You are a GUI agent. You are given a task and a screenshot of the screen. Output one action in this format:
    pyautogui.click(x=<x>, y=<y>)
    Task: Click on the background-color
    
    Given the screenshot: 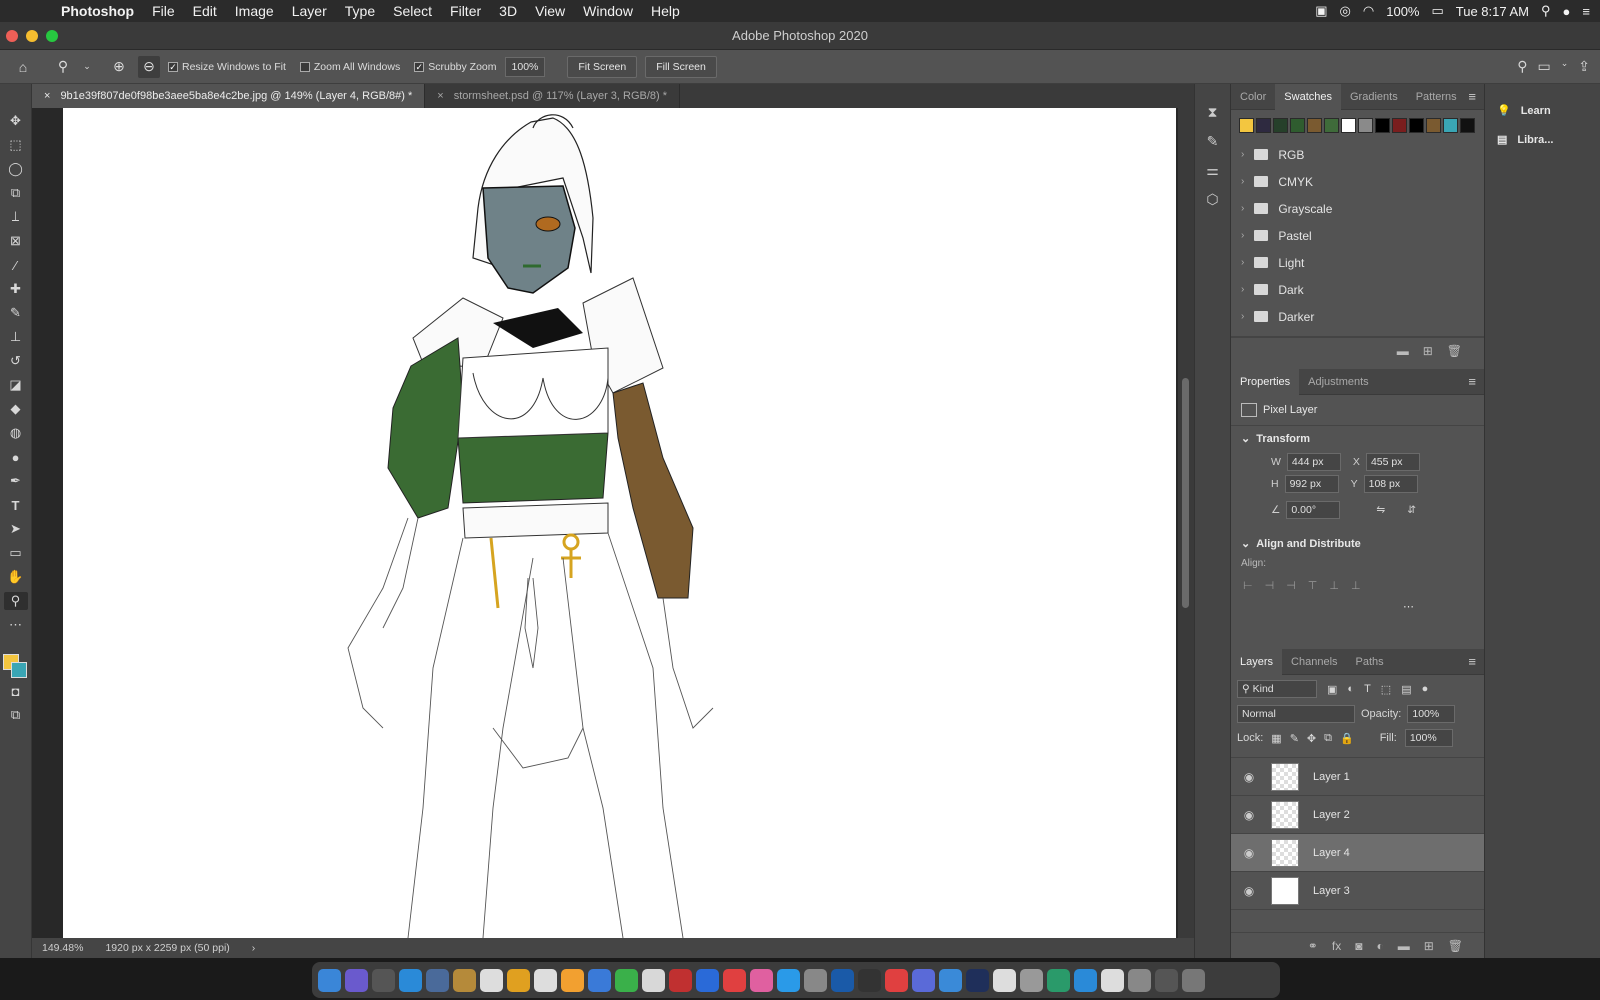 What is the action you would take?
    pyautogui.click(x=18, y=670)
    